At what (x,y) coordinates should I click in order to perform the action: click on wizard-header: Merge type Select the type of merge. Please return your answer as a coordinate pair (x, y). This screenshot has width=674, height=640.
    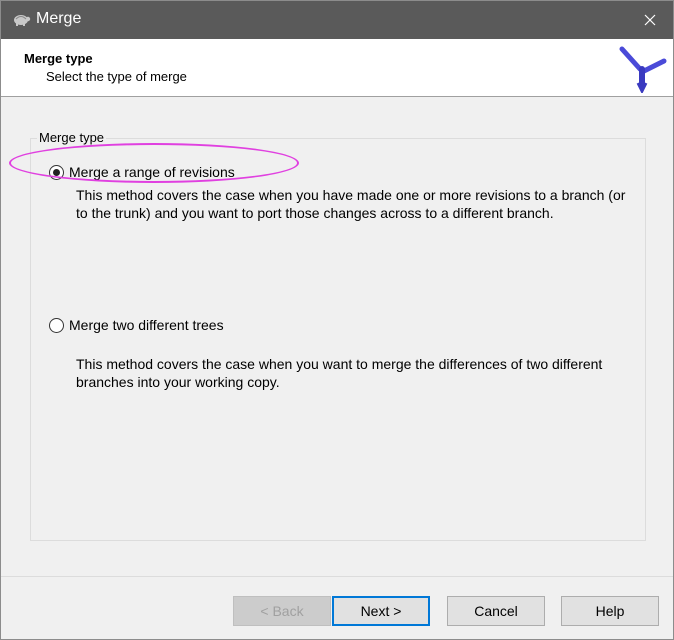
    Looking at the image, I should click on (337, 68).